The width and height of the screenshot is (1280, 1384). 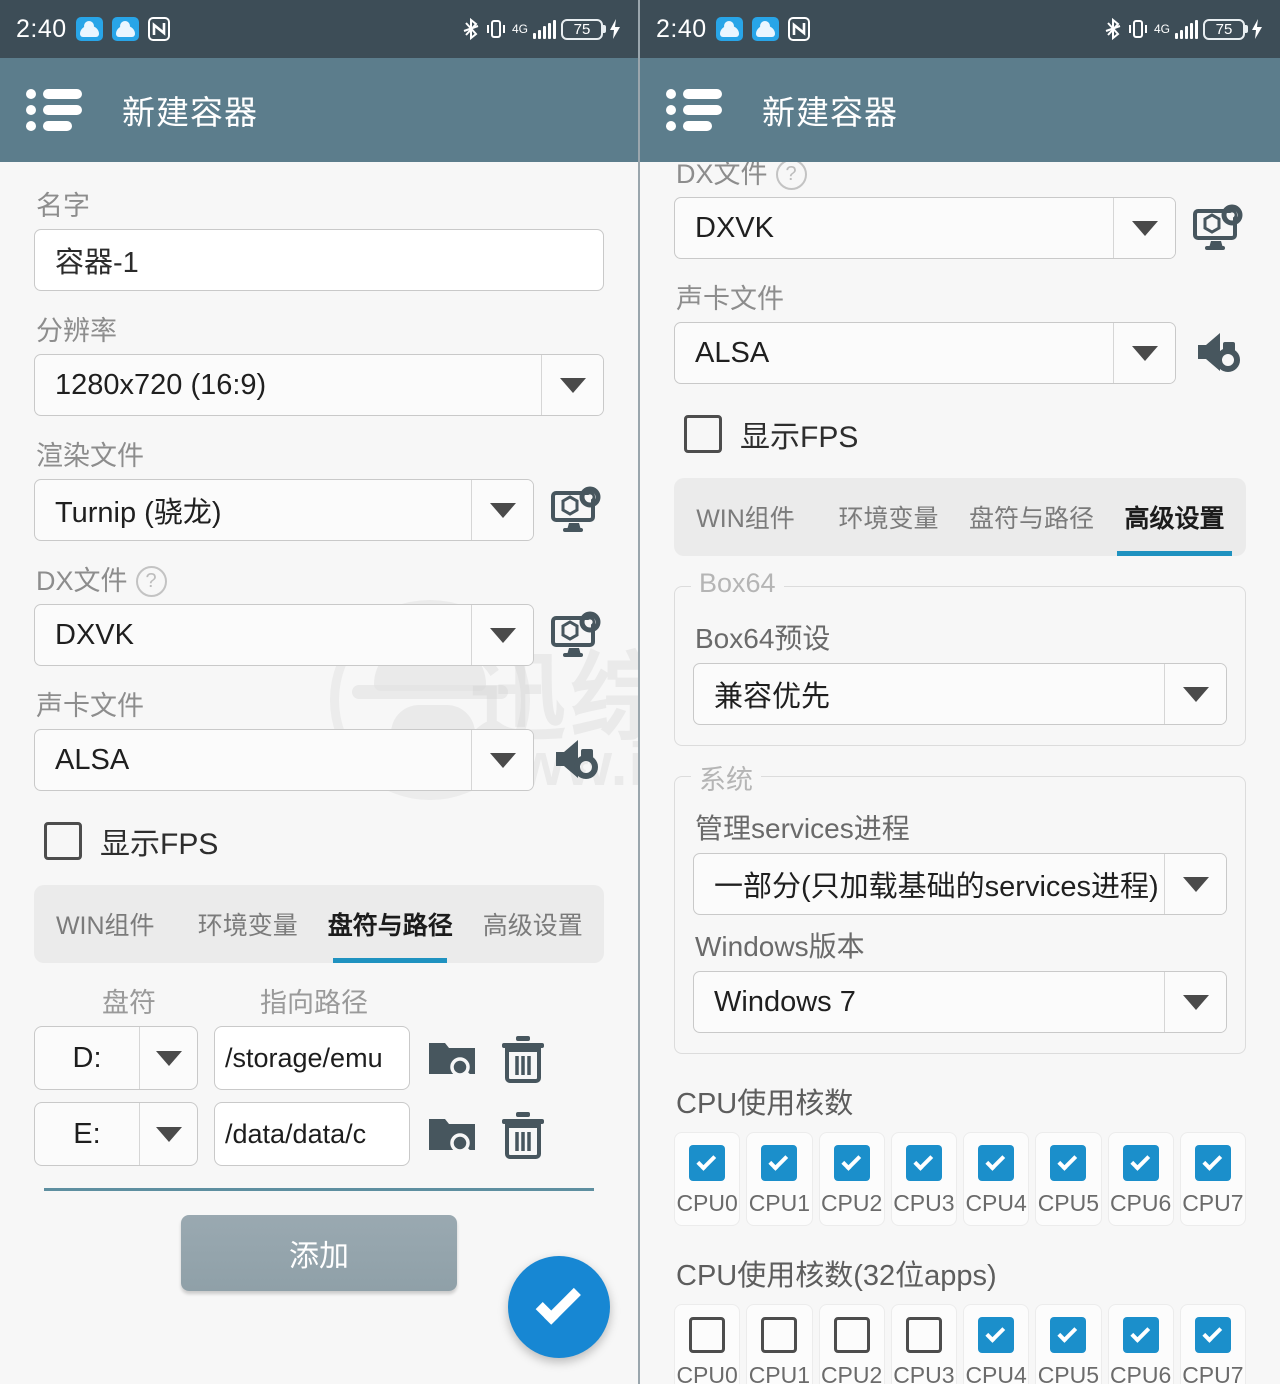 I want to click on cpu32-core-4: CPU4, so click(x=996, y=1344).